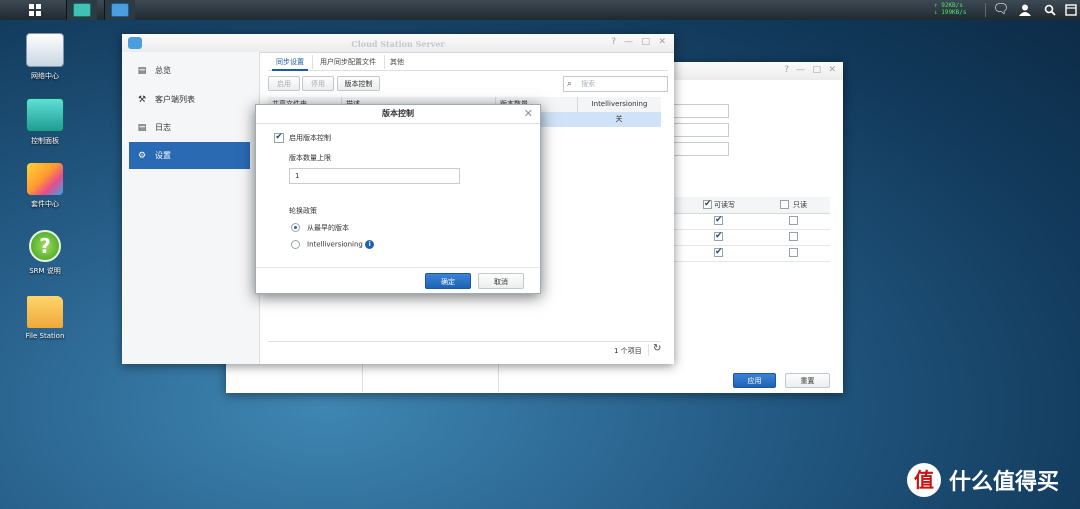  I want to click on radio-intelliversioning-label: Intelliversioning i, so click(341, 244).